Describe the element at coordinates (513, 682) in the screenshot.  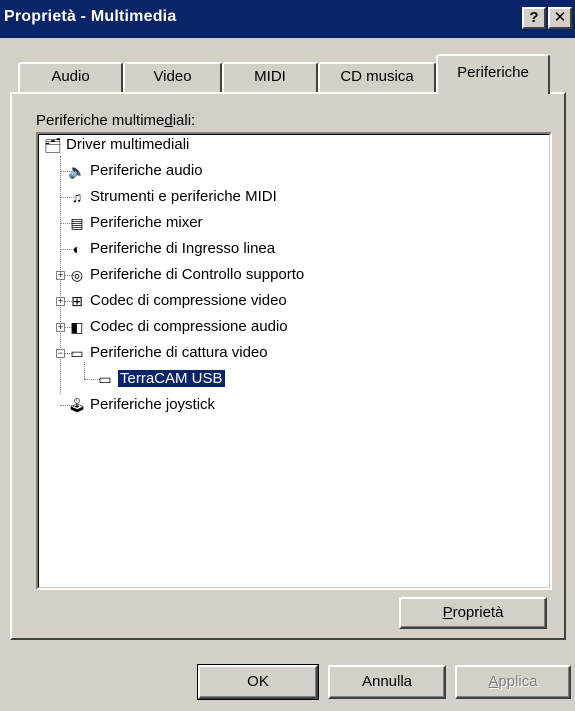
I see `apply-button: Applica` at that location.